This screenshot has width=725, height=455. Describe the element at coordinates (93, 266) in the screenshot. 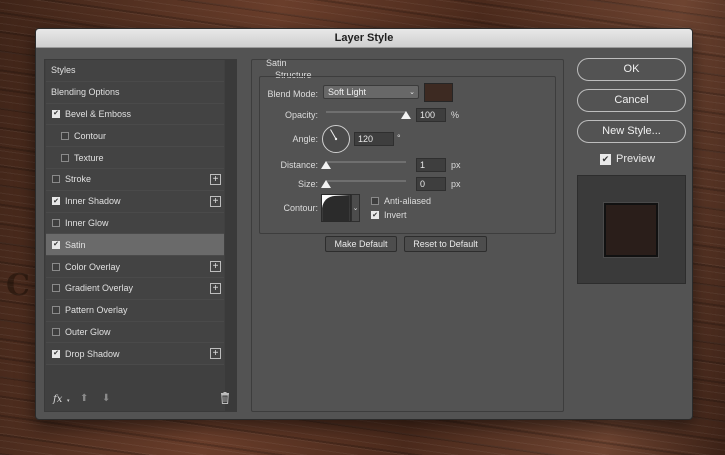

I see `style-item-label: Color Overlay` at that location.